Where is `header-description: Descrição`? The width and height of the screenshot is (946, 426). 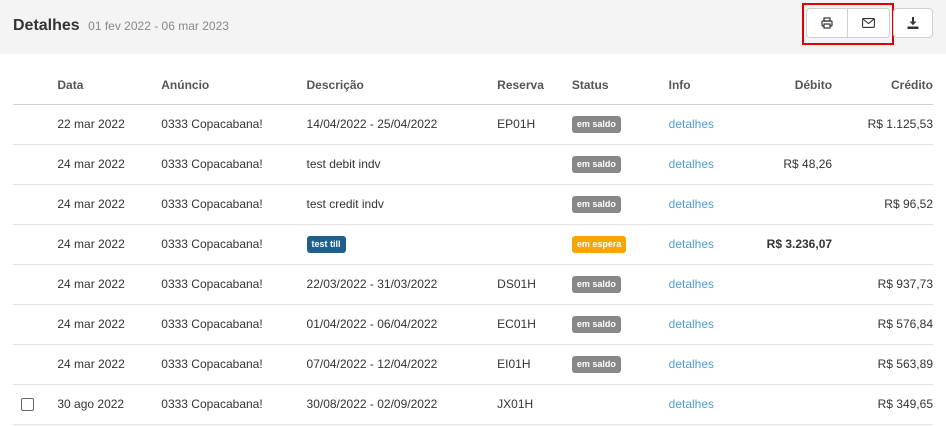 header-description: Descrição is located at coordinates (402, 85).